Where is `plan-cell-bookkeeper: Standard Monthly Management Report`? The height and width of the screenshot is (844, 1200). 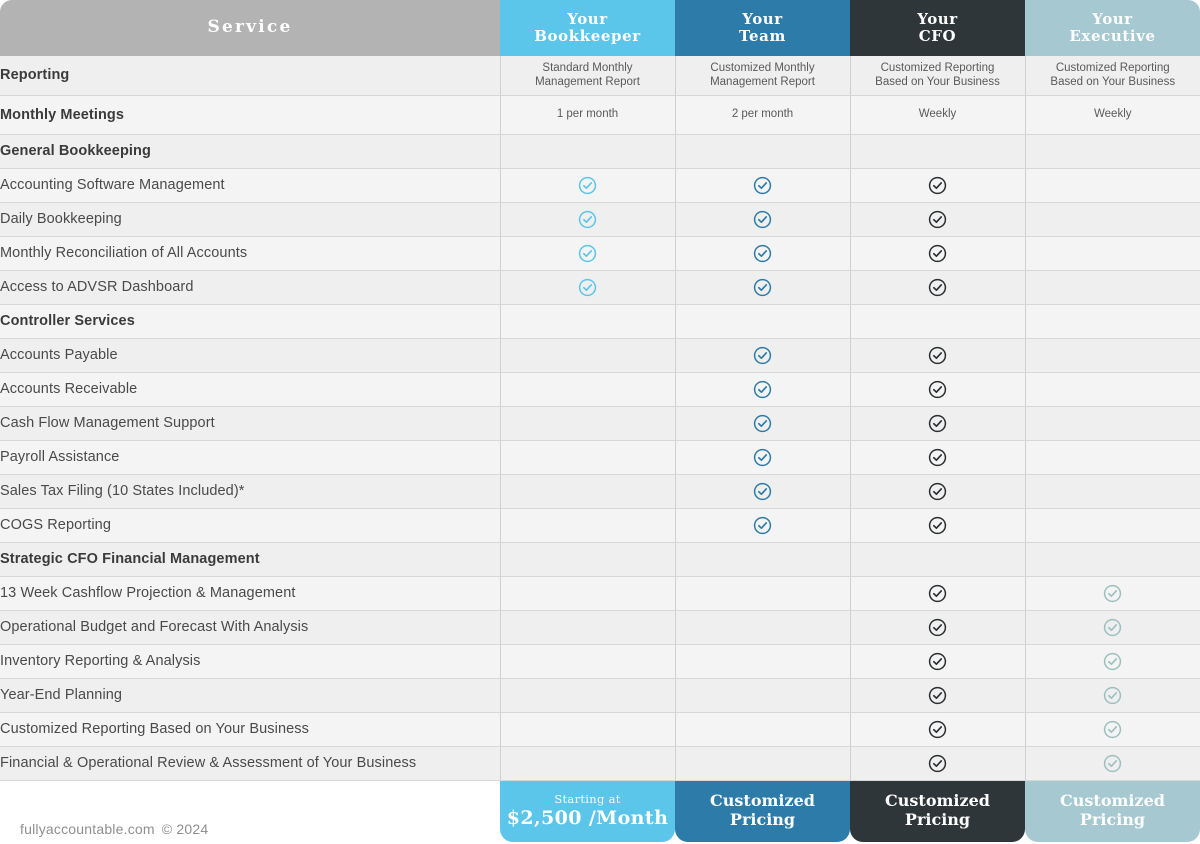
plan-cell-bookkeeper: Standard Monthly Management Report is located at coordinates (588, 76).